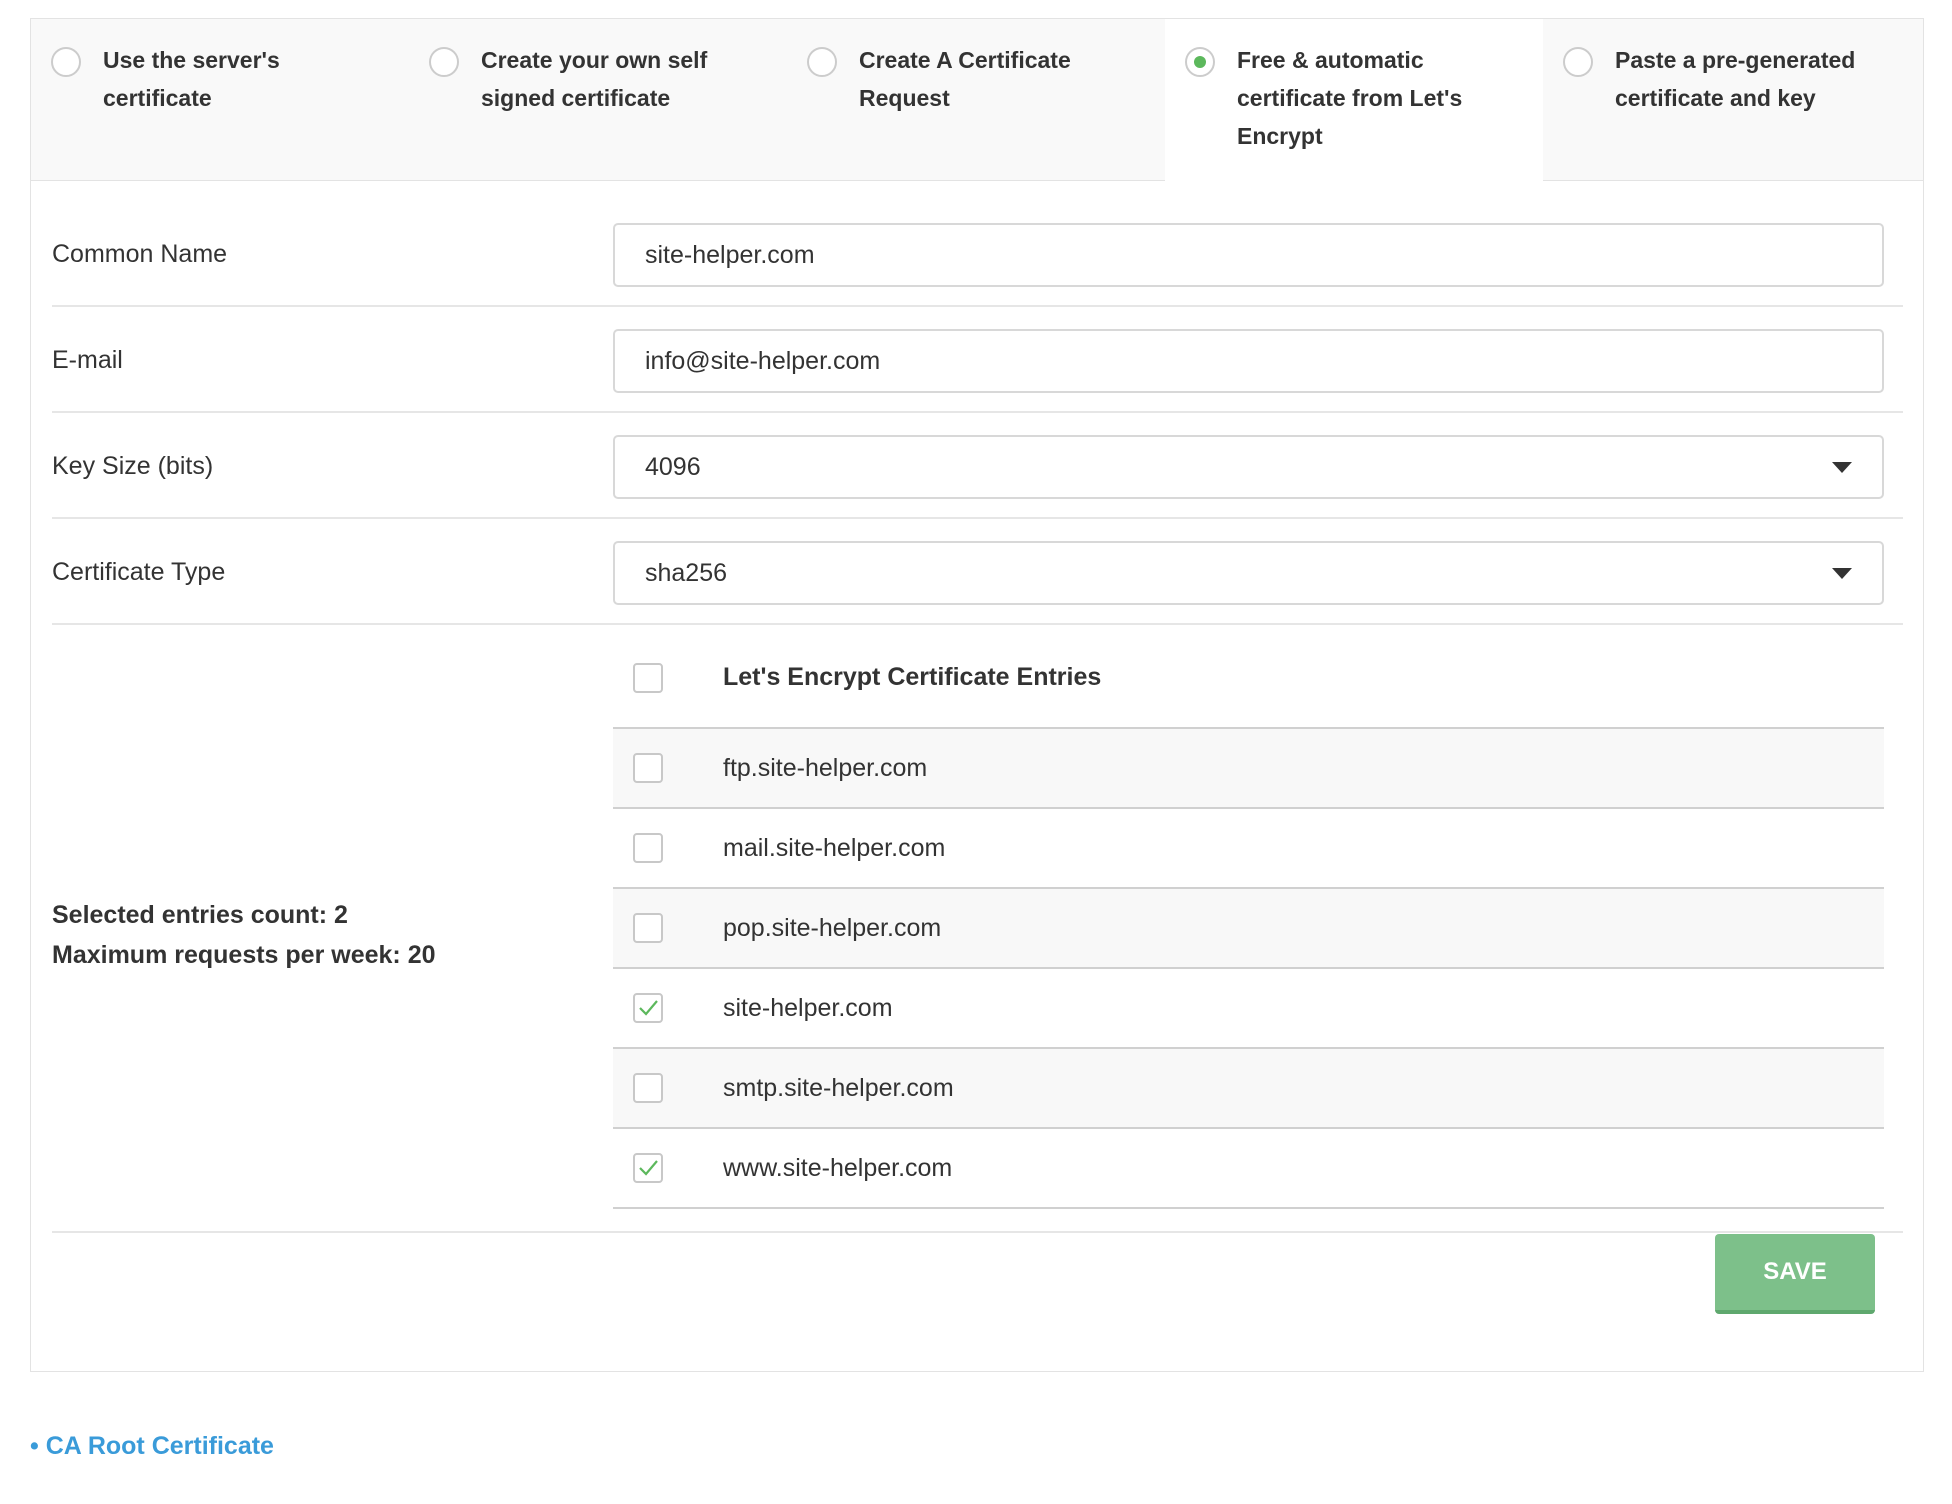 This screenshot has width=1952, height=1504. Describe the element at coordinates (838, 1088) in the screenshot. I see `entry-name: smtp.site-helper.com` at that location.